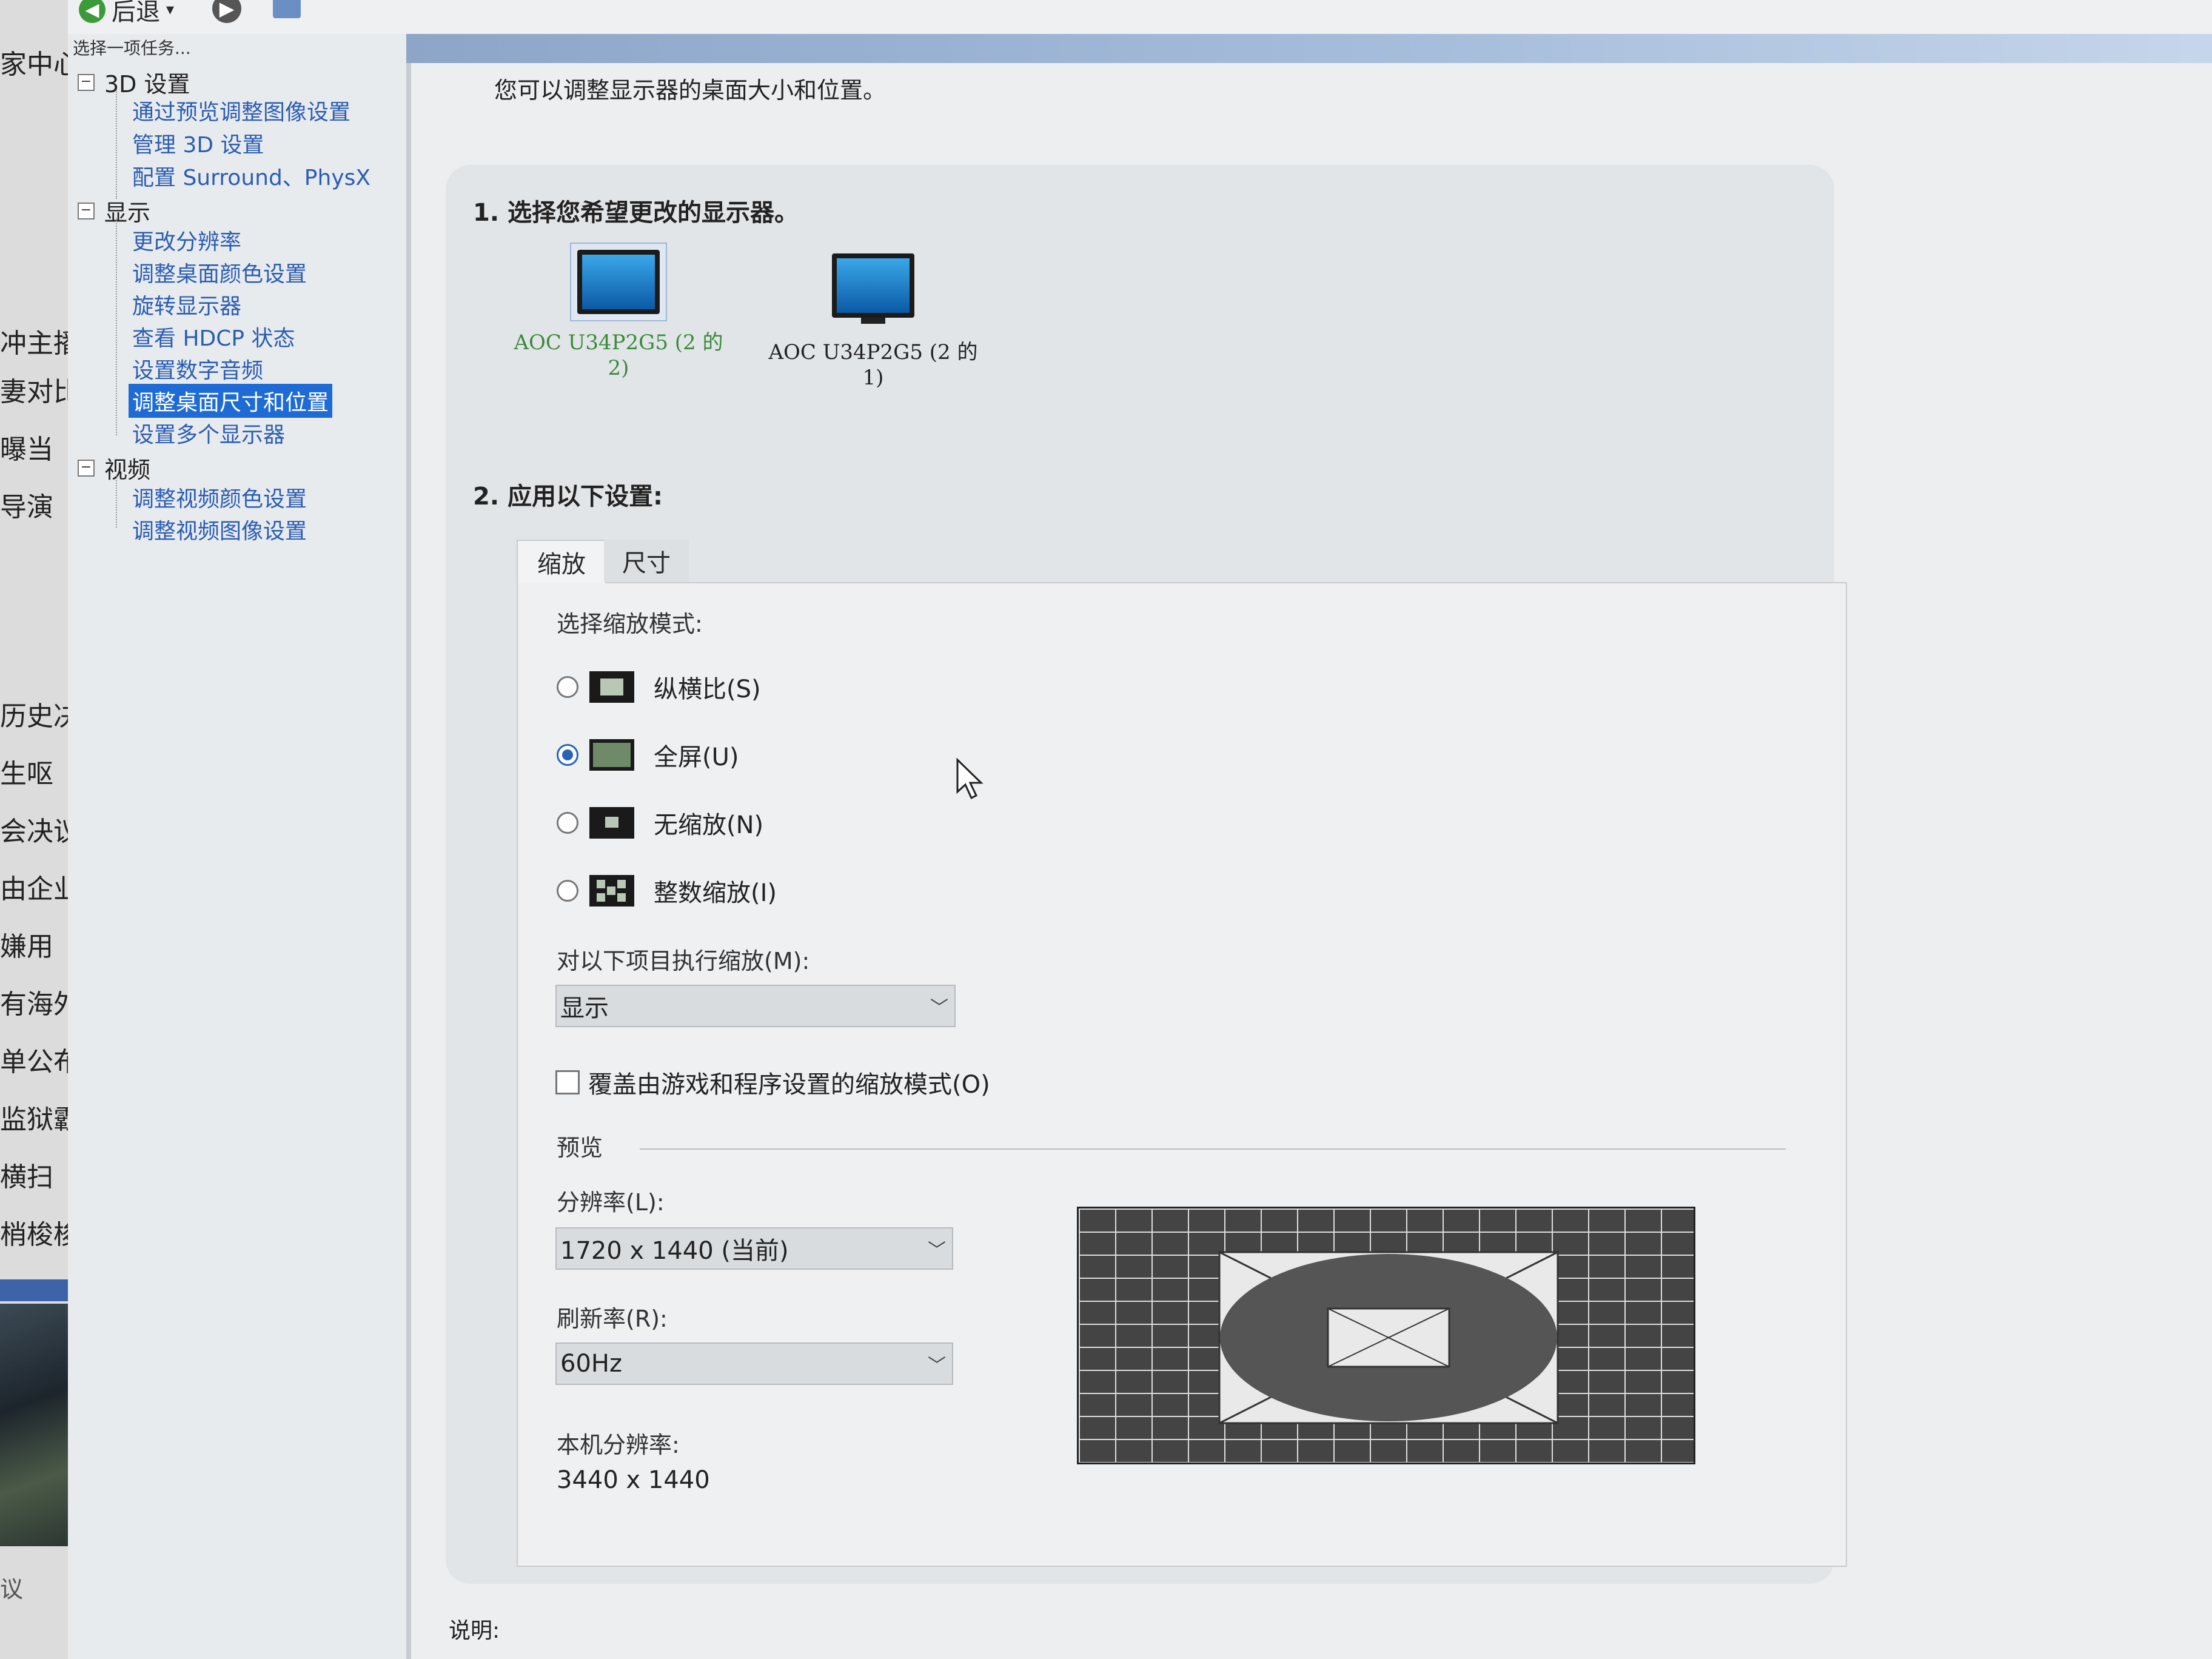 The width and height of the screenshot is (2212, 1659). I want to click on tree-item-surround-physx: 配置 Surround、PhysX, so click(252, 176).